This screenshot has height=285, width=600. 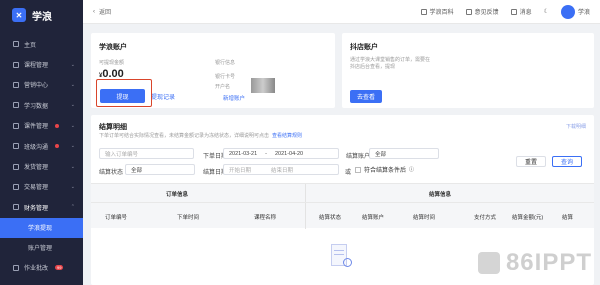 What do you see at coordinates (41, 15) in the screenshot?
I see `app-logo: ✕ 学浪` at bounding box center [41, 15].